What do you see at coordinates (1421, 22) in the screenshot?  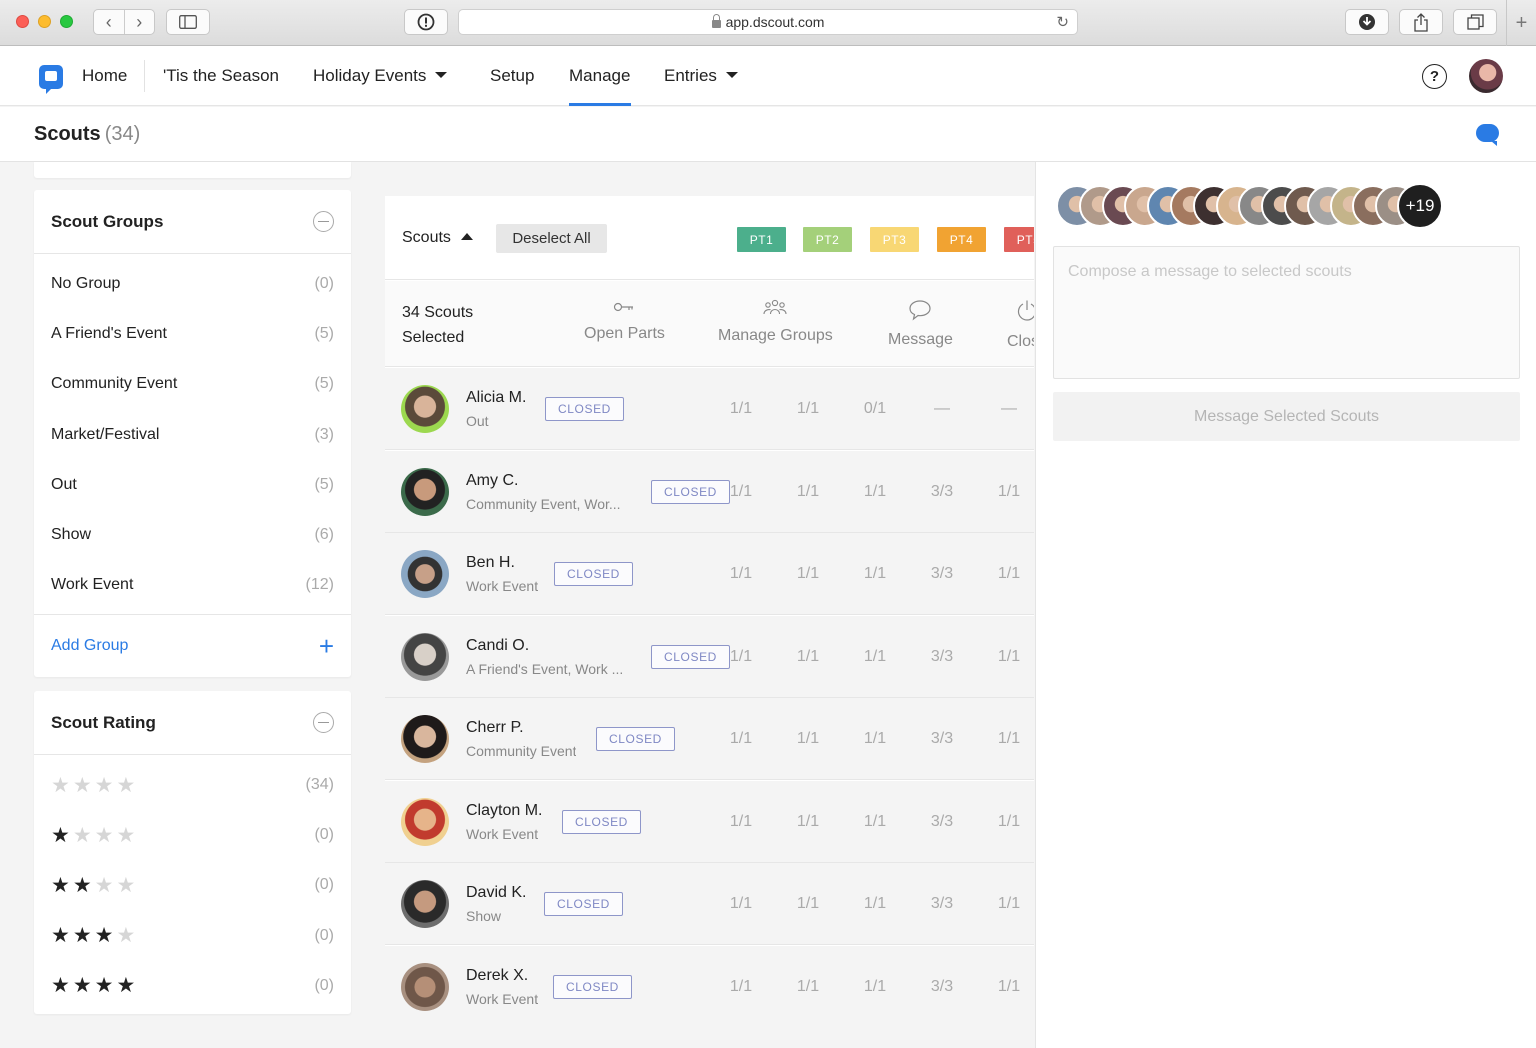 I see `share-button` at bounding box center [1421, 22].